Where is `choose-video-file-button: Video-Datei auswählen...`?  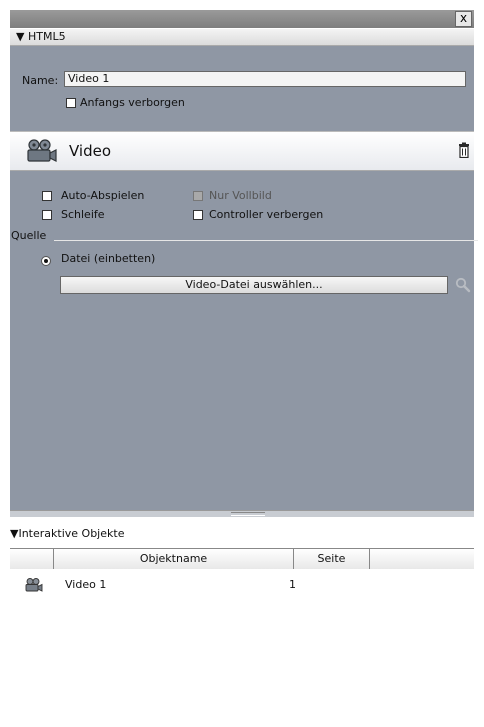 choose-video-file-button: Video-Datei auswählen... is located at coordinates (254, 285).